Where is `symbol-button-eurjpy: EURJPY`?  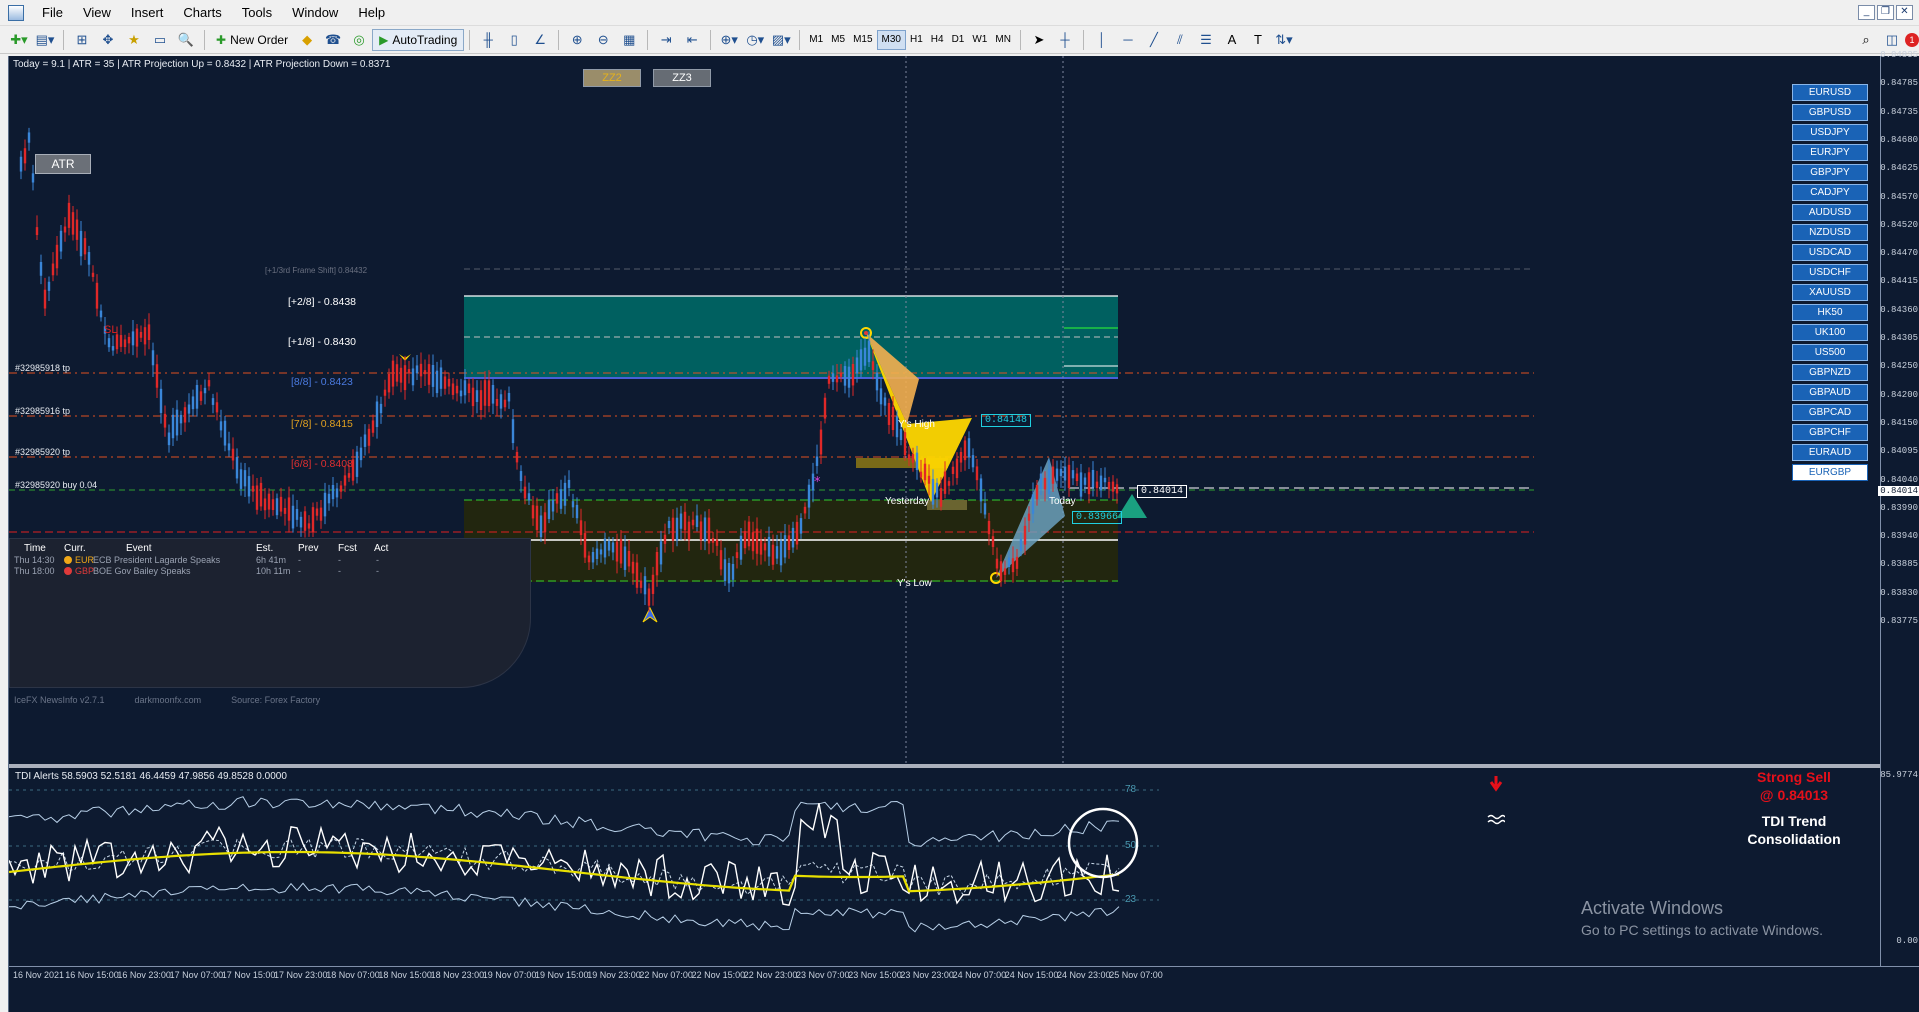 symbol-button-eurjpy: EURJPY is located at coordinates (1830, 152).